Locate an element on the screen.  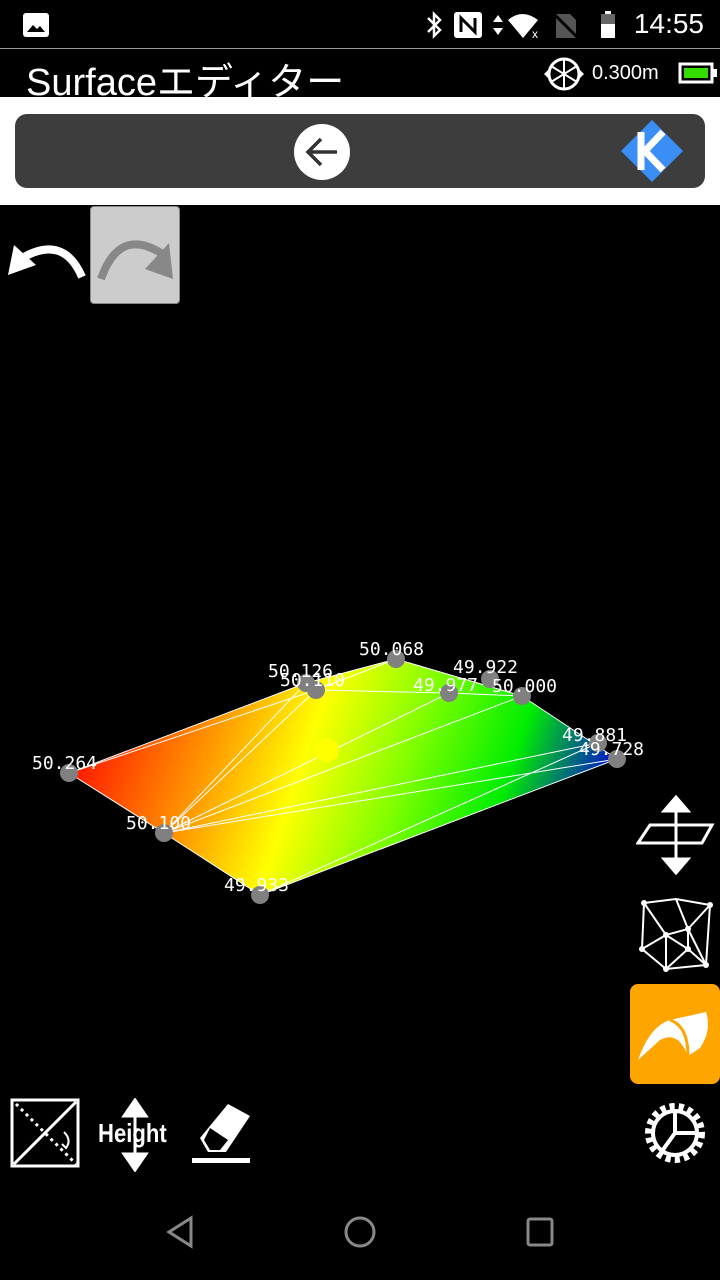
nav-back-button is located at coordinates (180, 1232).